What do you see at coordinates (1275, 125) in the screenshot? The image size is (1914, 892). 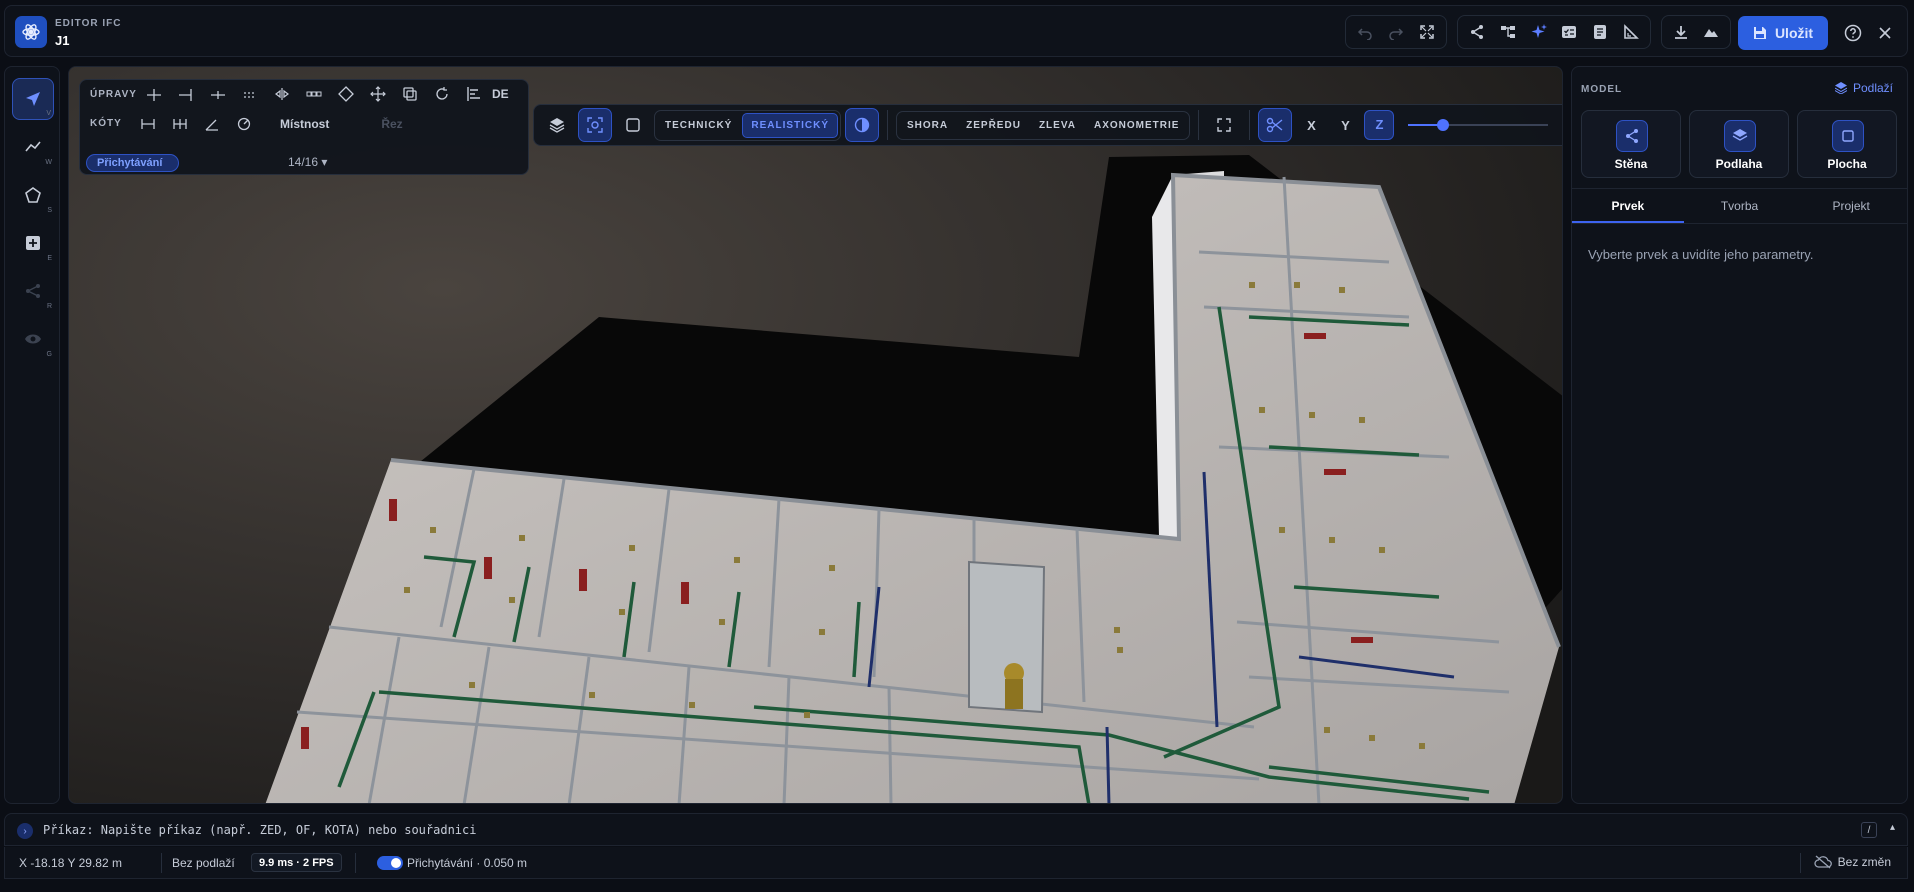 I see `section-cut-icon` at bounding box center [1275, 125].